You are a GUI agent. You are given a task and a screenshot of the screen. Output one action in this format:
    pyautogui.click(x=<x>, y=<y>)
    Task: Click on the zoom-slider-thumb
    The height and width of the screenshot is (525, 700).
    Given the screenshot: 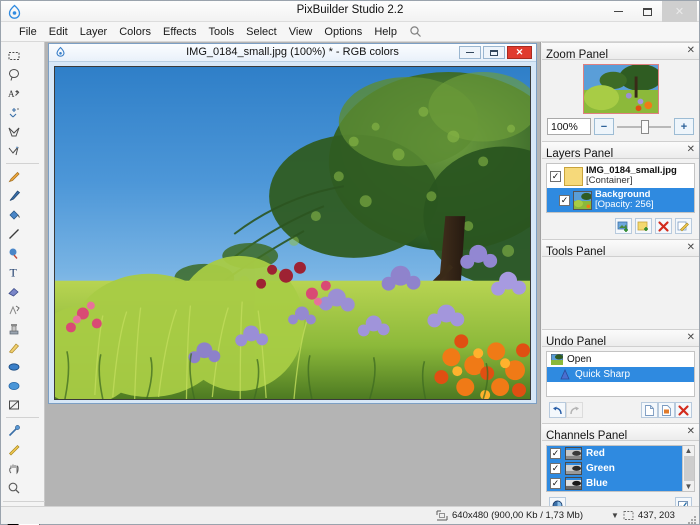 What is the action you would take?
    pyautogui.click(x=645, y=127)
    